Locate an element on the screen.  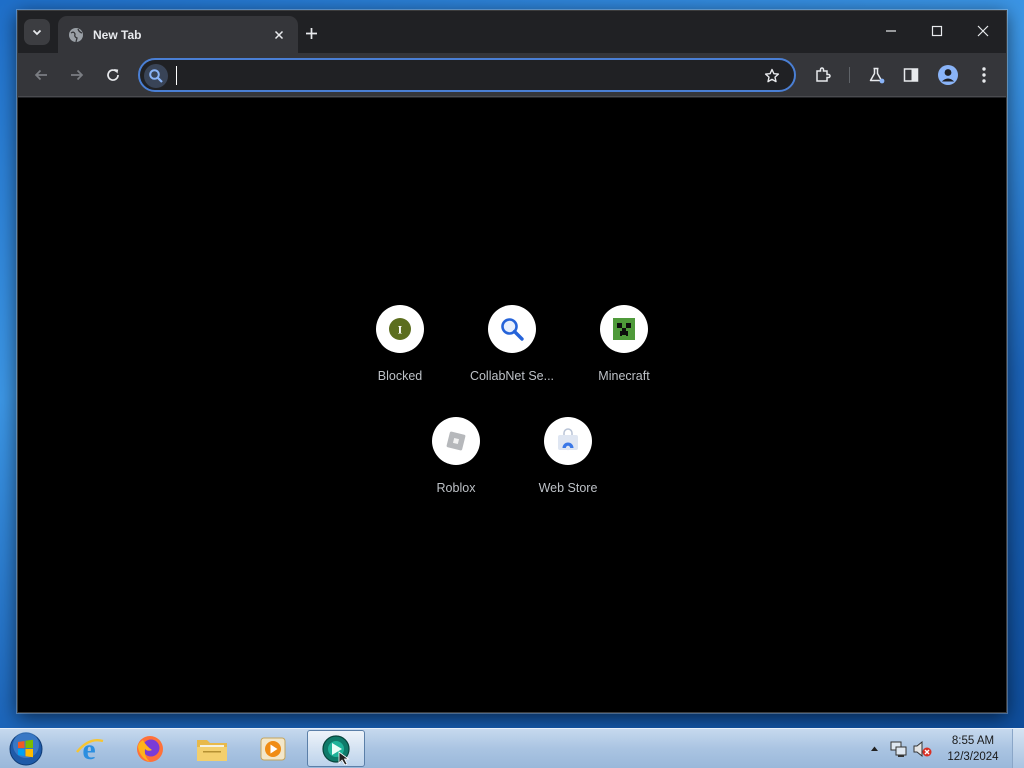
show-desktop-button is located at coordinates (1018, 748).